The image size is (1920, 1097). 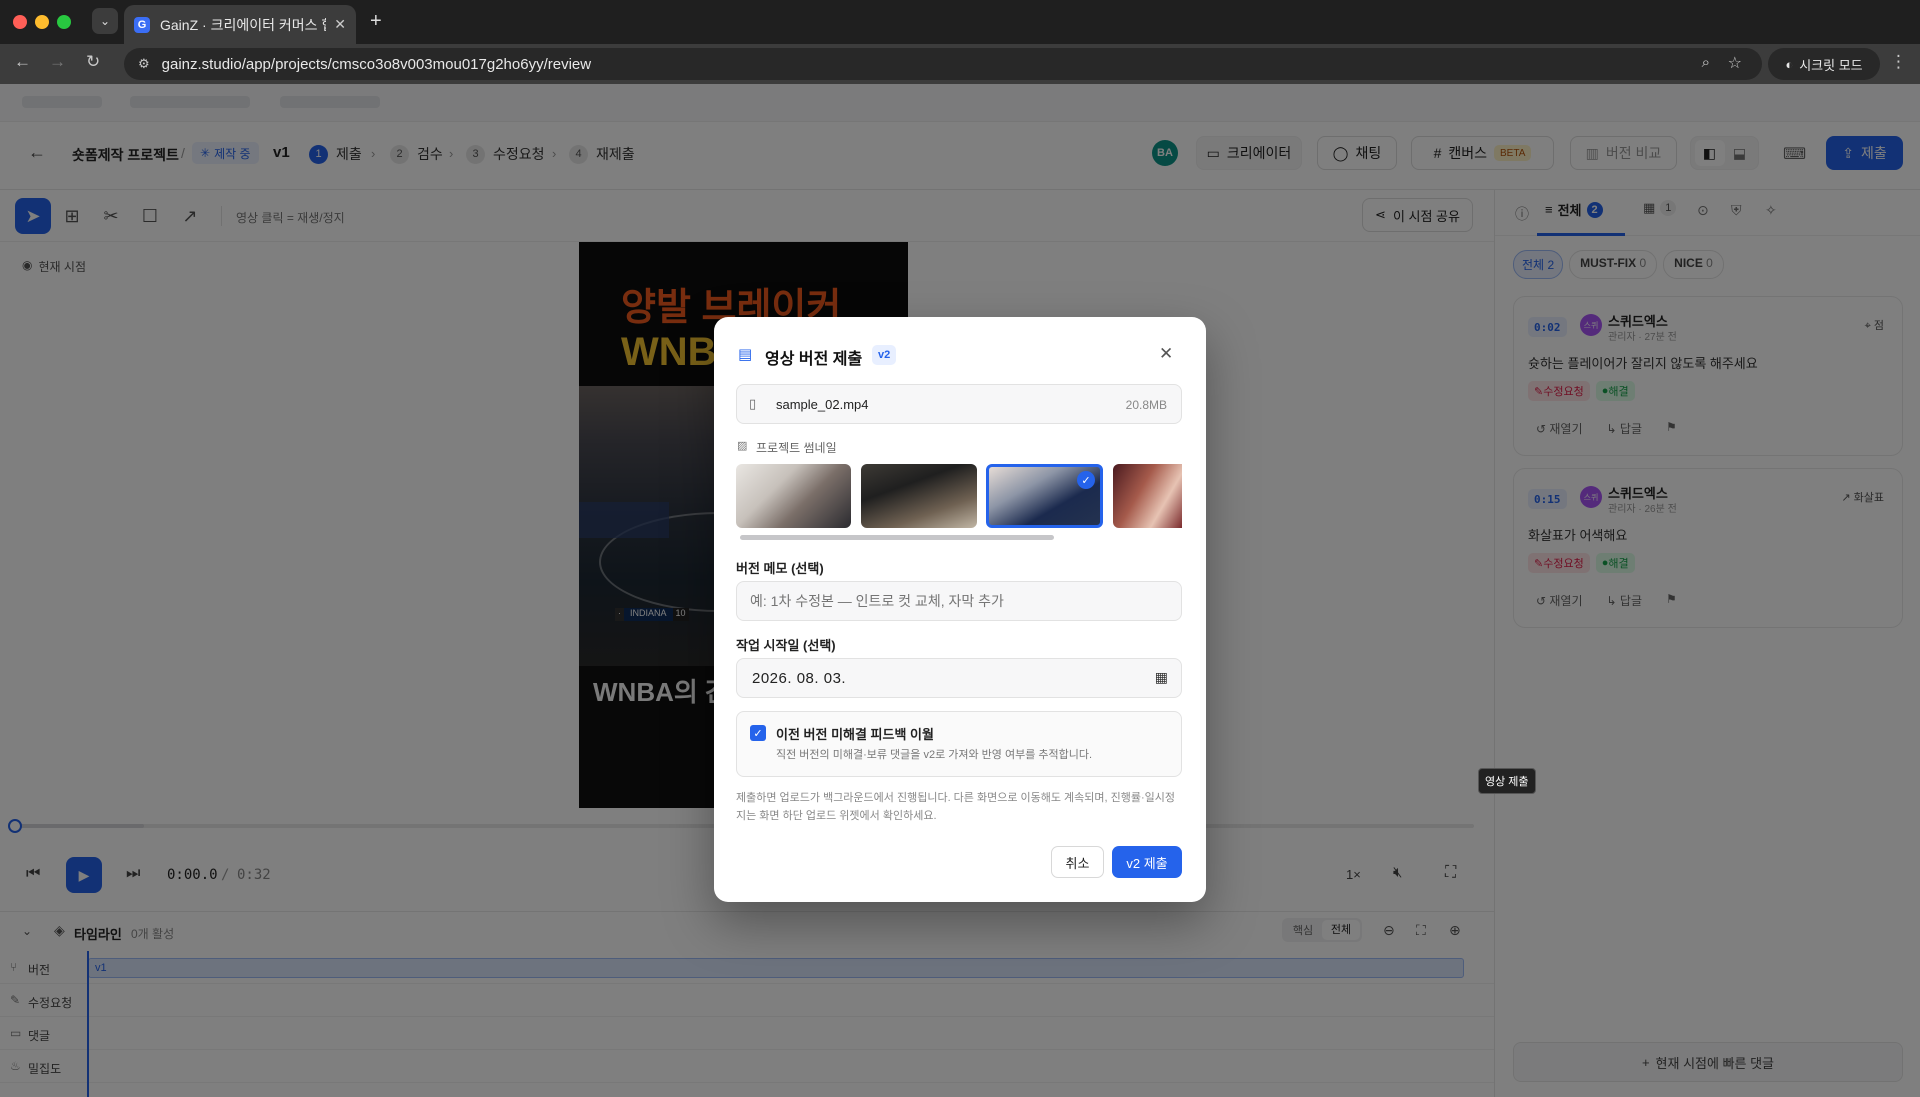 What do you see at coordinates (959, 678) in the screenshot?
I see `start-date-field: 2026. 08. 03. ▦` at bounding box center [959, 678].